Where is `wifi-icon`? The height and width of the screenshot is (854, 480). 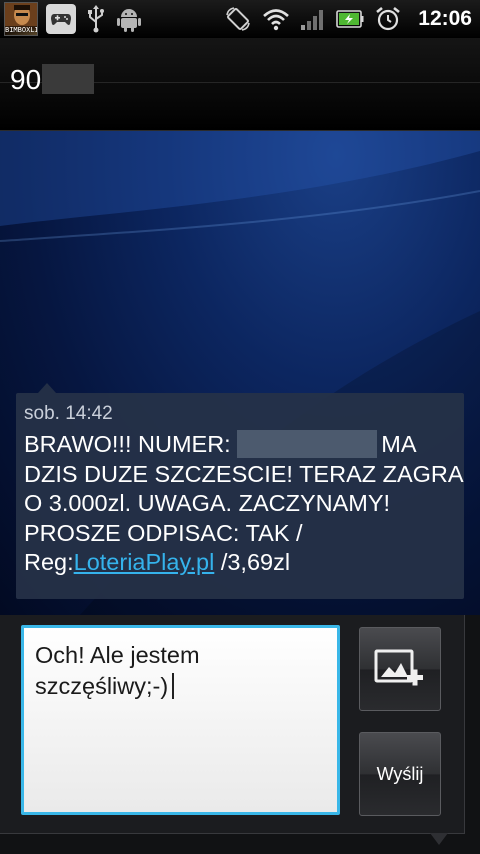 wifi-icon is located at coordinates (276, 20).